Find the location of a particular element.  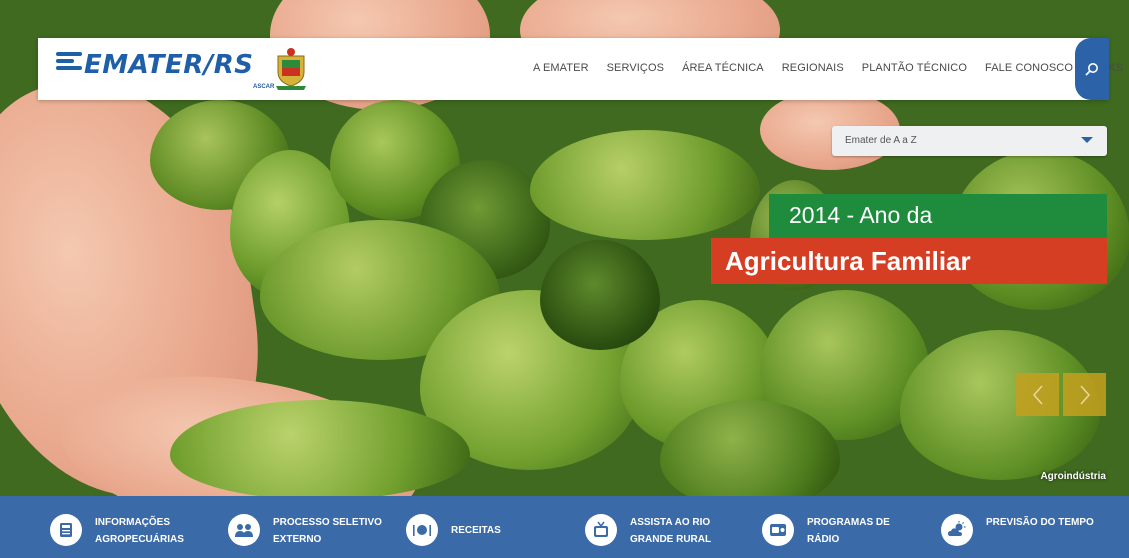

chevron-down-icon is located at coordinates (1087, 140).